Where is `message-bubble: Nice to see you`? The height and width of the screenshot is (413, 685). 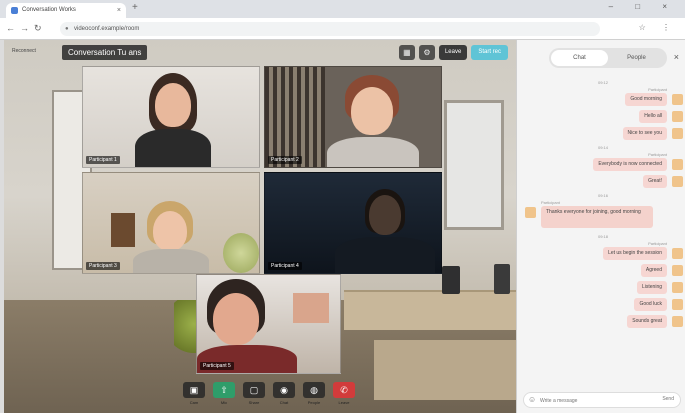 message-bubble: Nice to see you is located at coordinates (644, 133).